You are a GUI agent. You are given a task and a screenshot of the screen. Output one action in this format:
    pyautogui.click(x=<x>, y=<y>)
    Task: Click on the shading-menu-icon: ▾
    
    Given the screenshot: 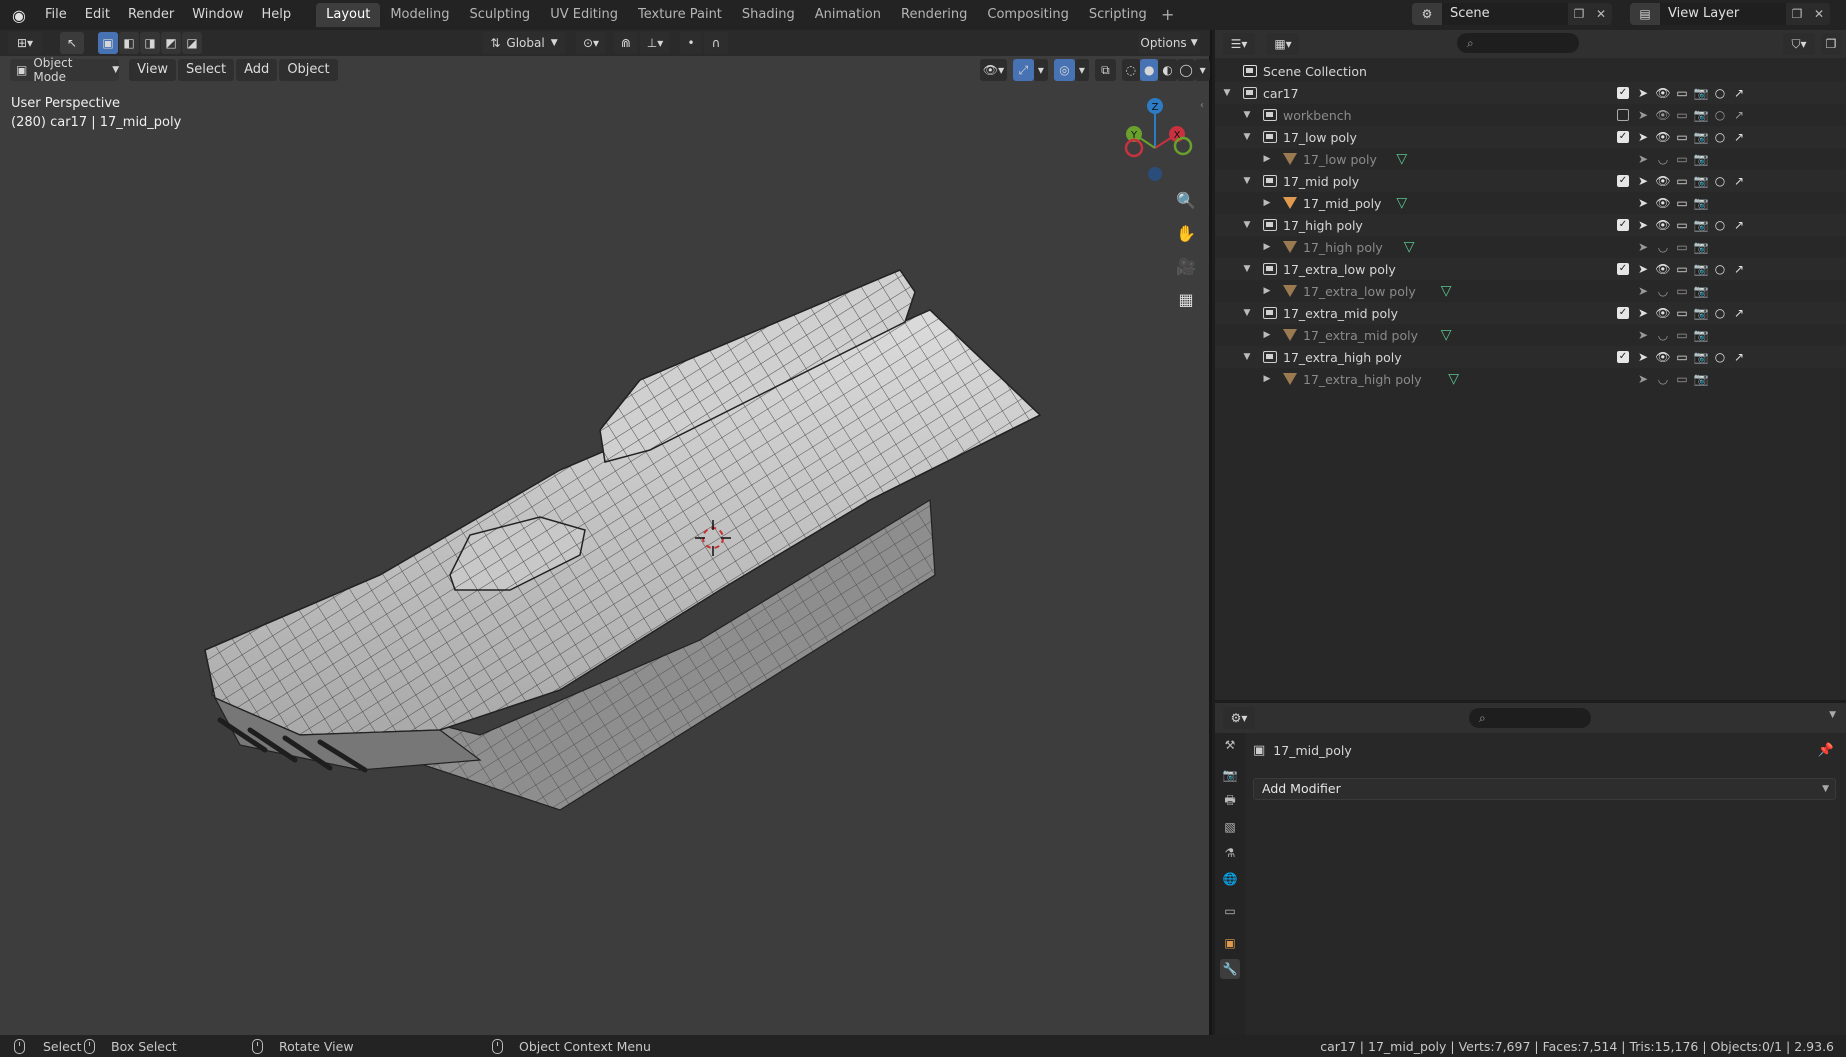 What is the action you would take?
    pyautogui.click(x=1202, y=70)
    